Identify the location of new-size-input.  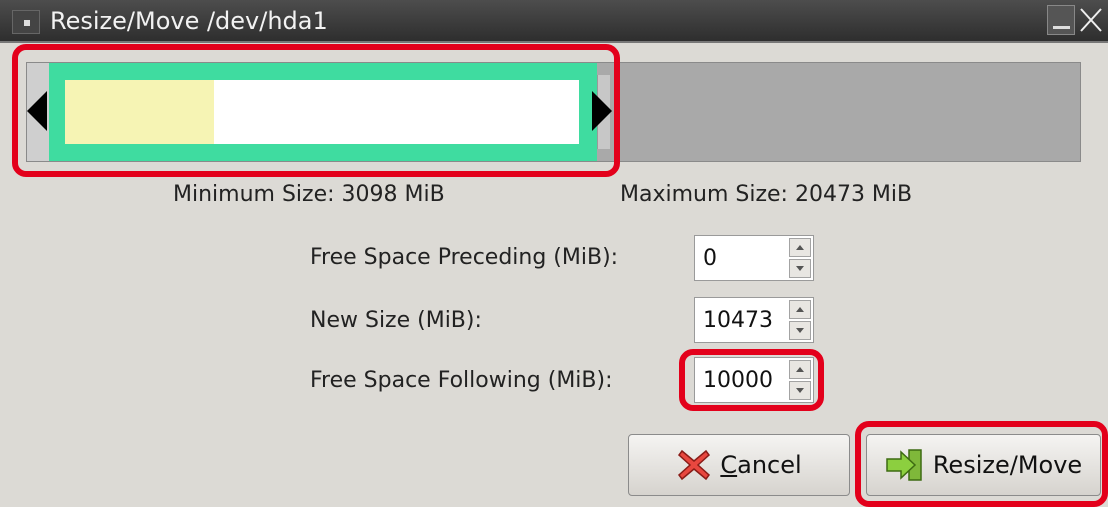
(744, 320).